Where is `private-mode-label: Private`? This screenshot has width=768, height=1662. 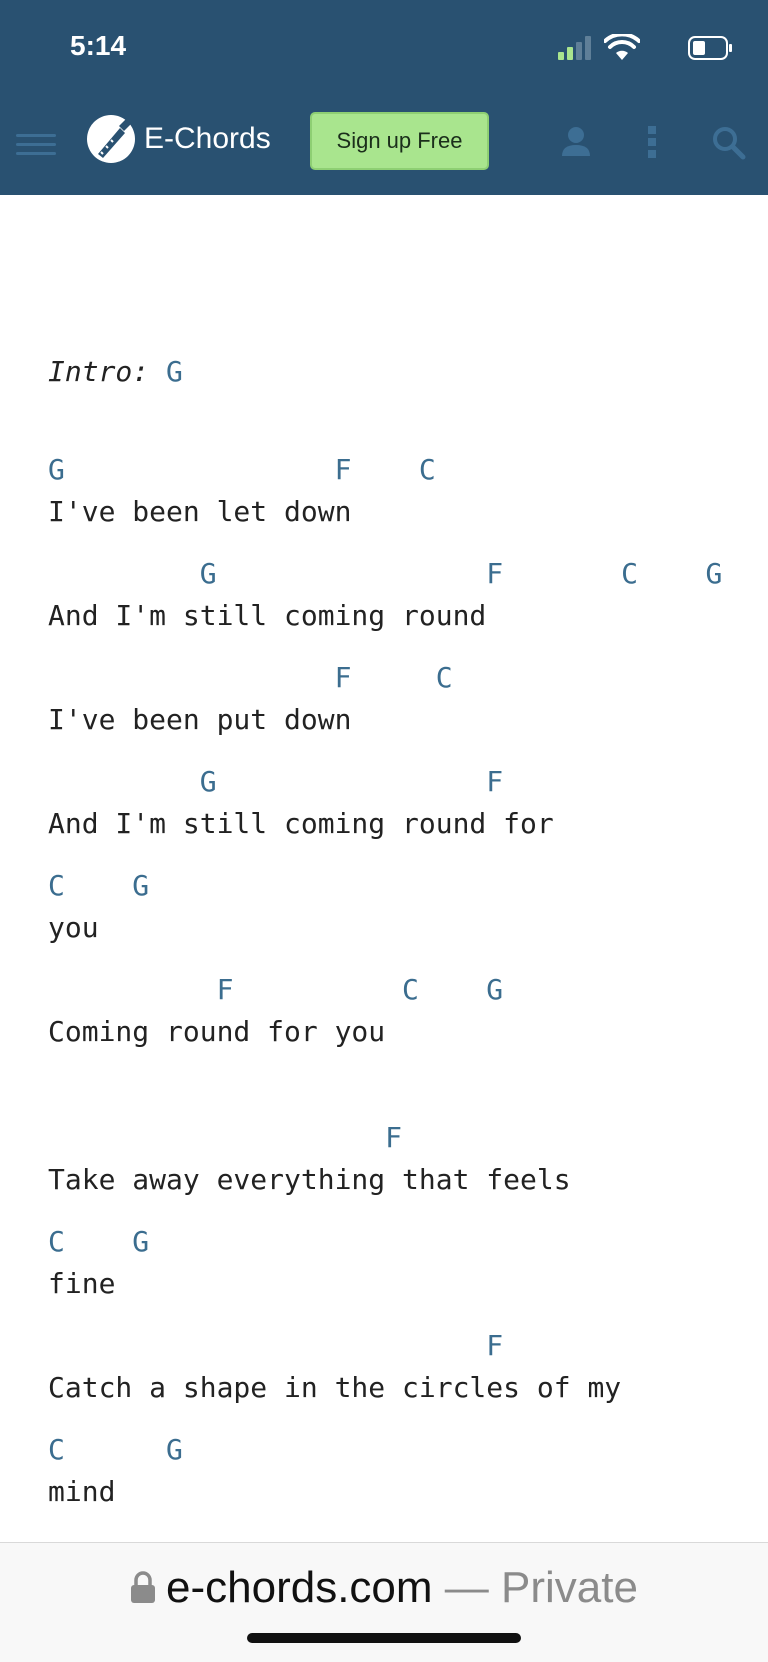
private-mode-label: Private is located at coordinates (569, 1587).